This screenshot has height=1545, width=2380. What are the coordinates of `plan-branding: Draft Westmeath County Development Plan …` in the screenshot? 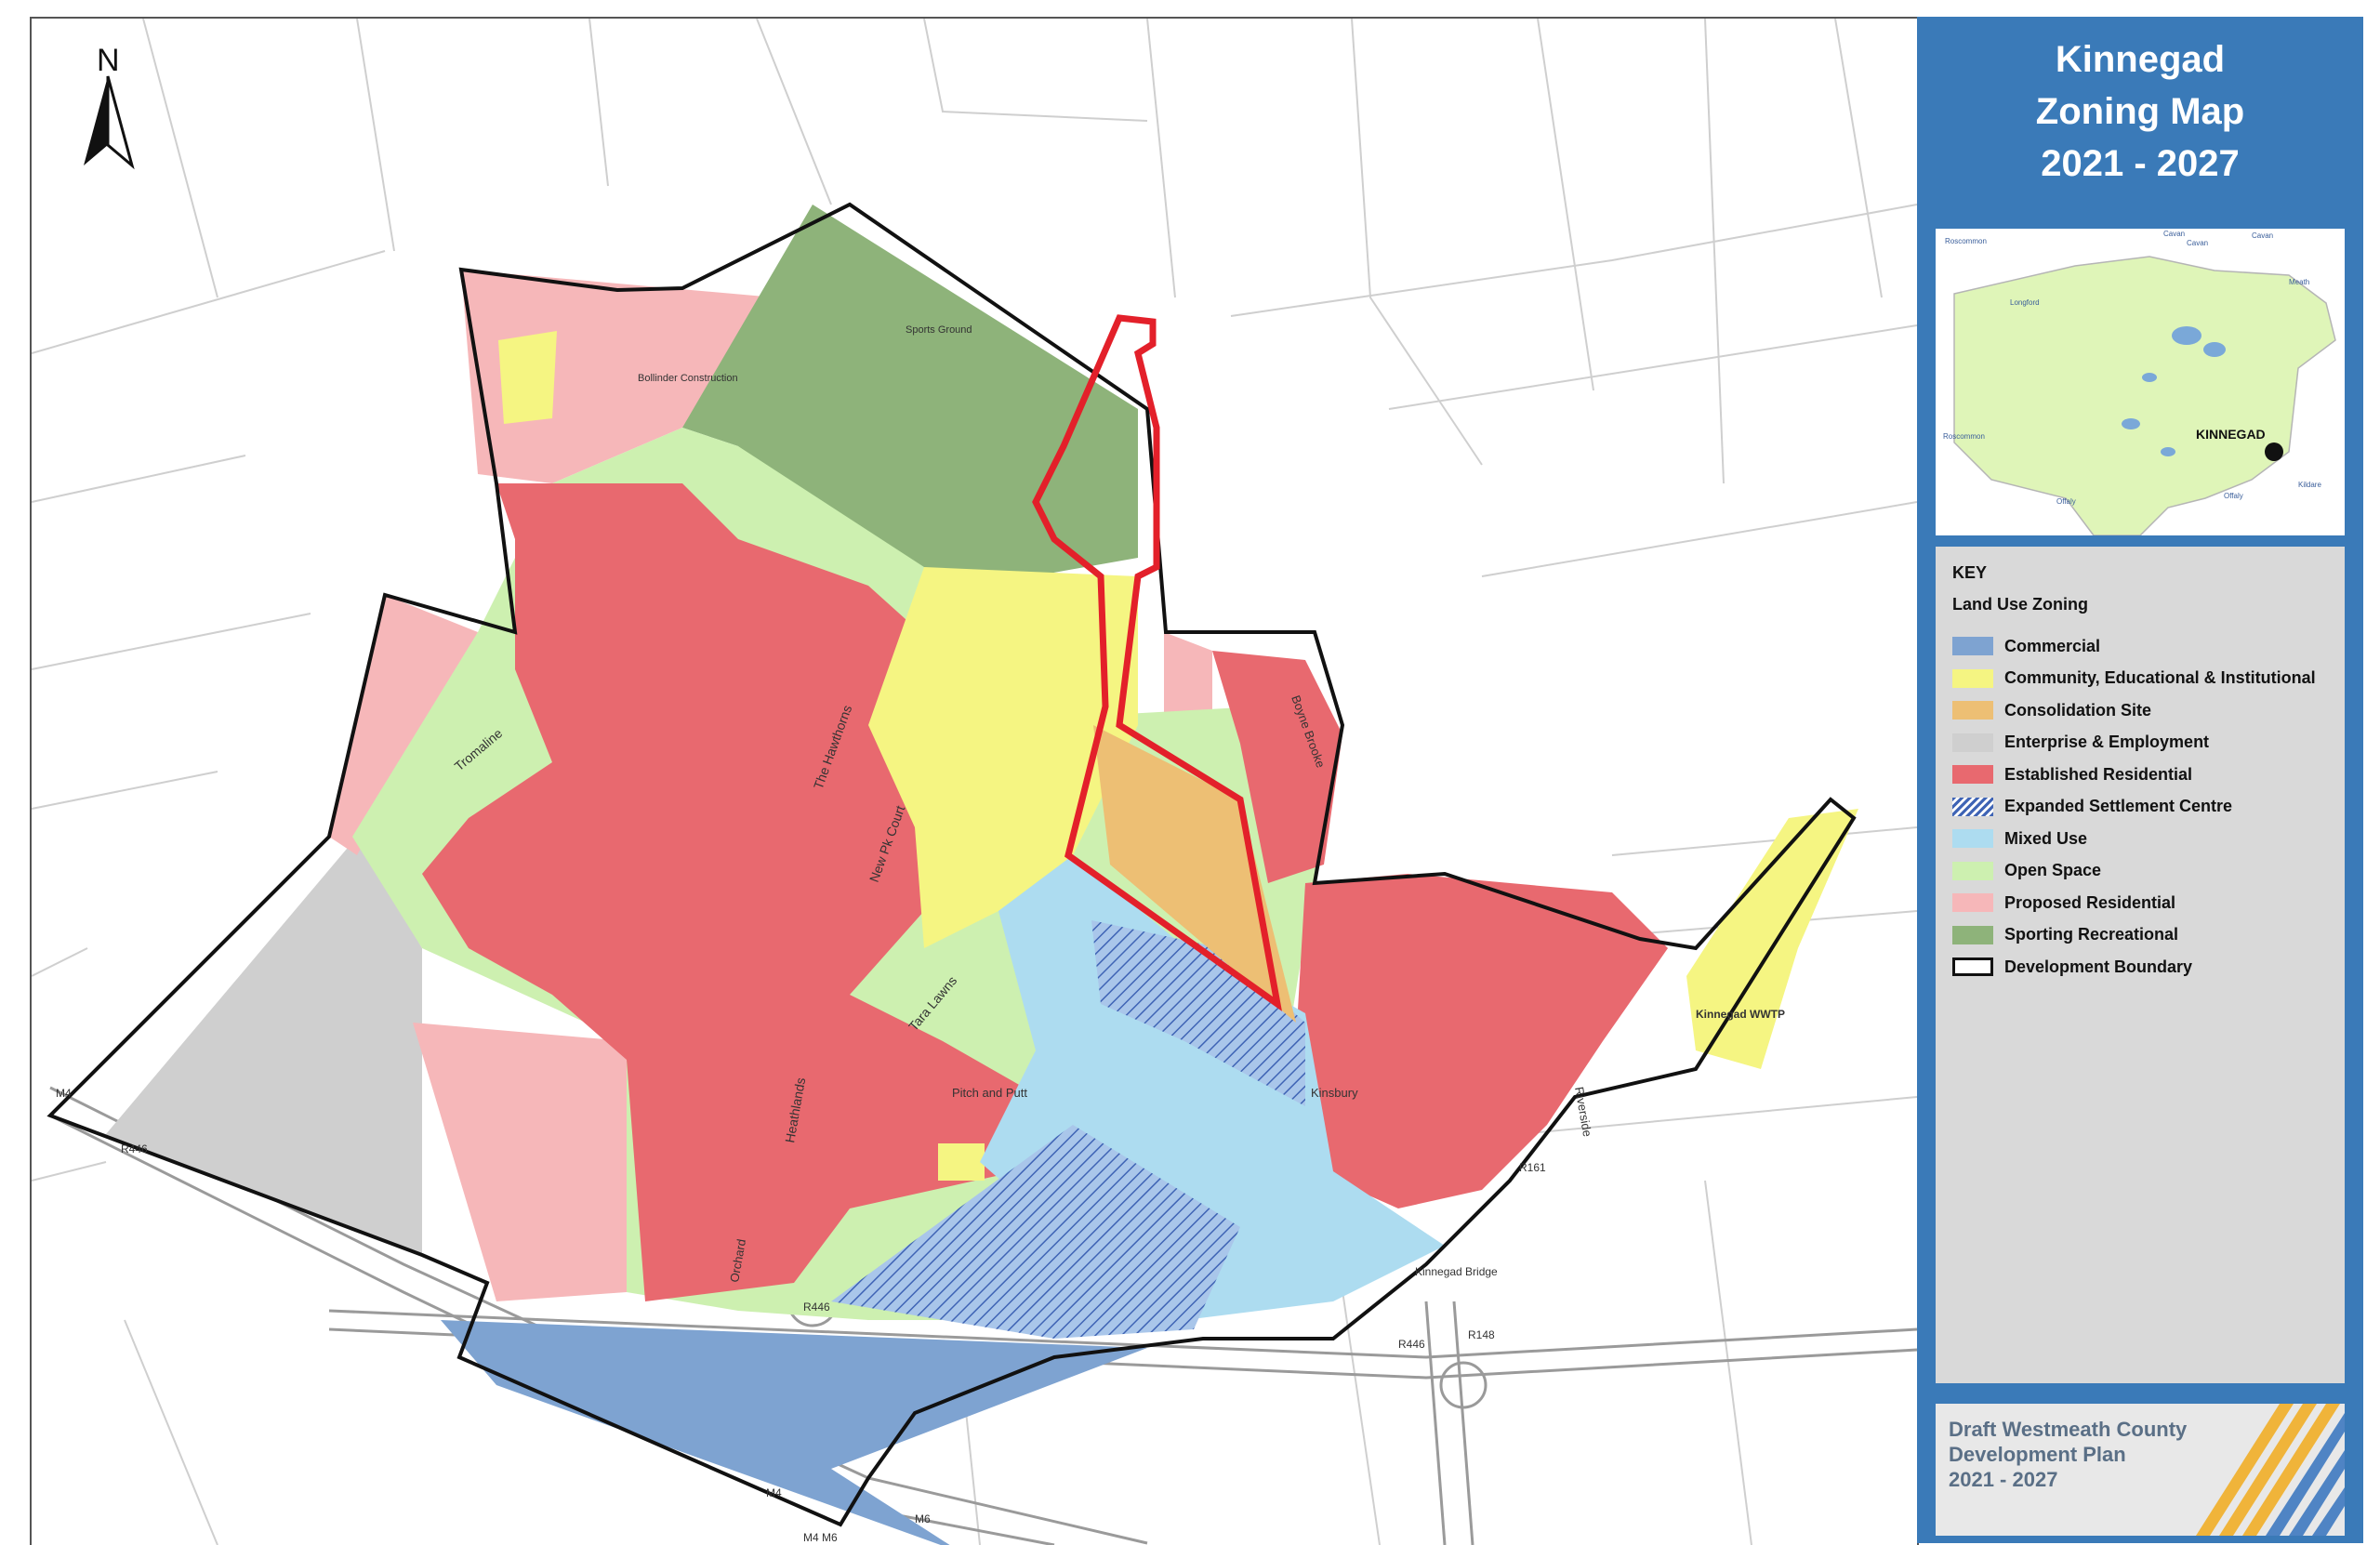 It's located at (2140, 1470).